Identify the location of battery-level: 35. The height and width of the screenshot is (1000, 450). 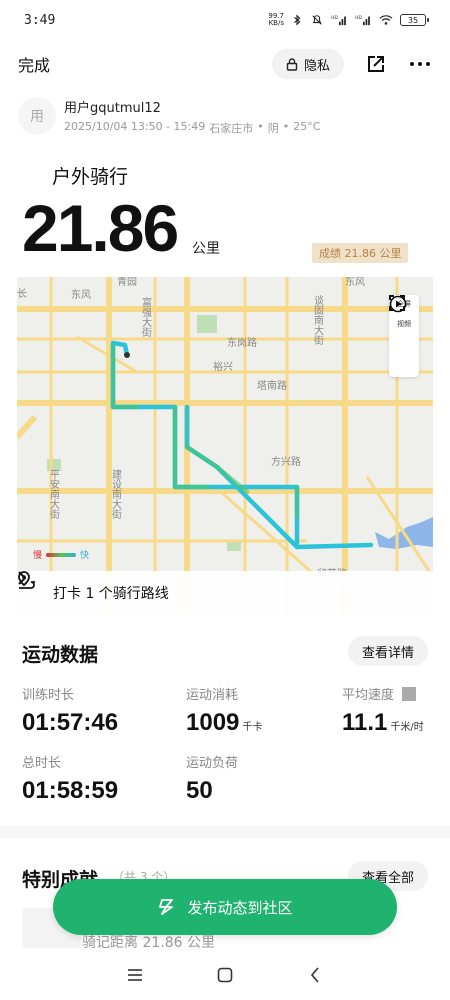
(413, 20).